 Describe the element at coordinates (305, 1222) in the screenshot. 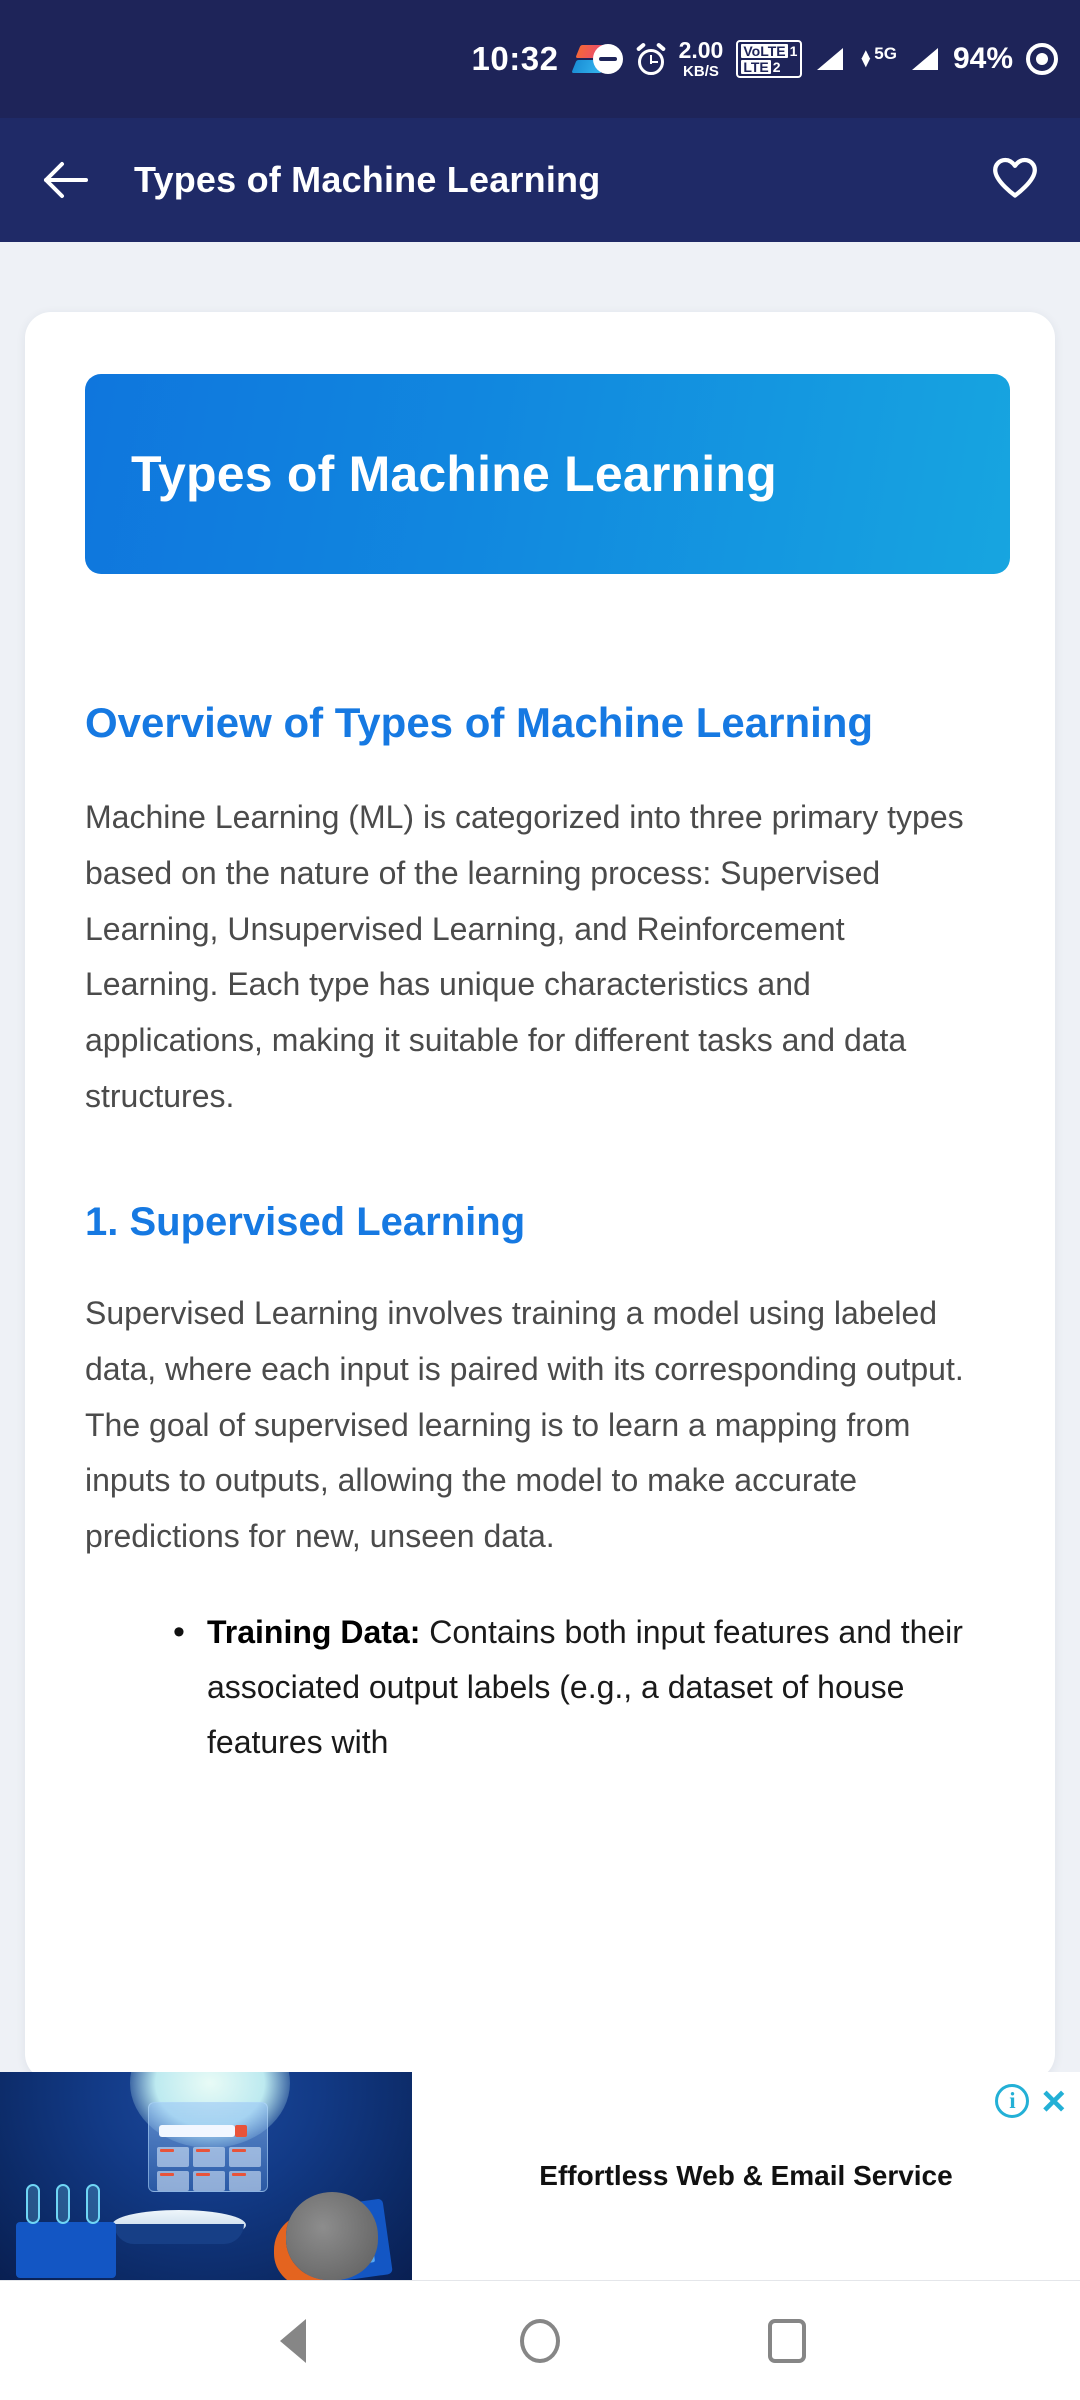

I see `section-heading-supervised-learning: 1. Supervised Learning` at that location.